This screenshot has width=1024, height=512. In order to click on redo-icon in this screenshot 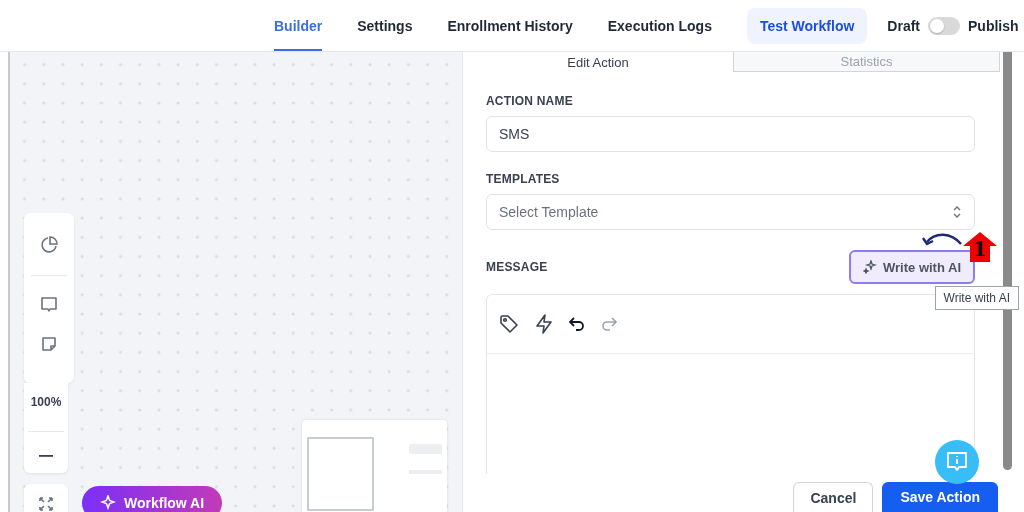, I will do `click(609, 324)`.